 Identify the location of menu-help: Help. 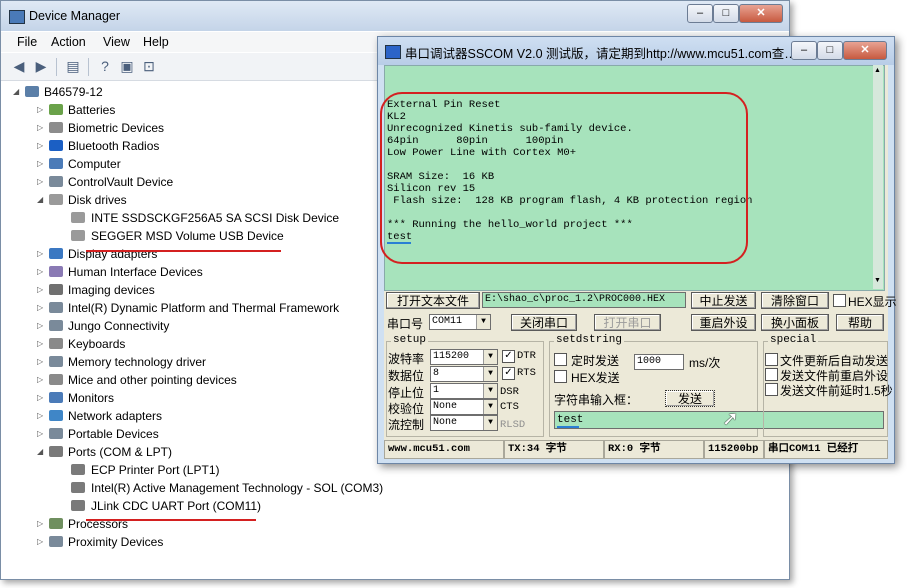
(156, 42).